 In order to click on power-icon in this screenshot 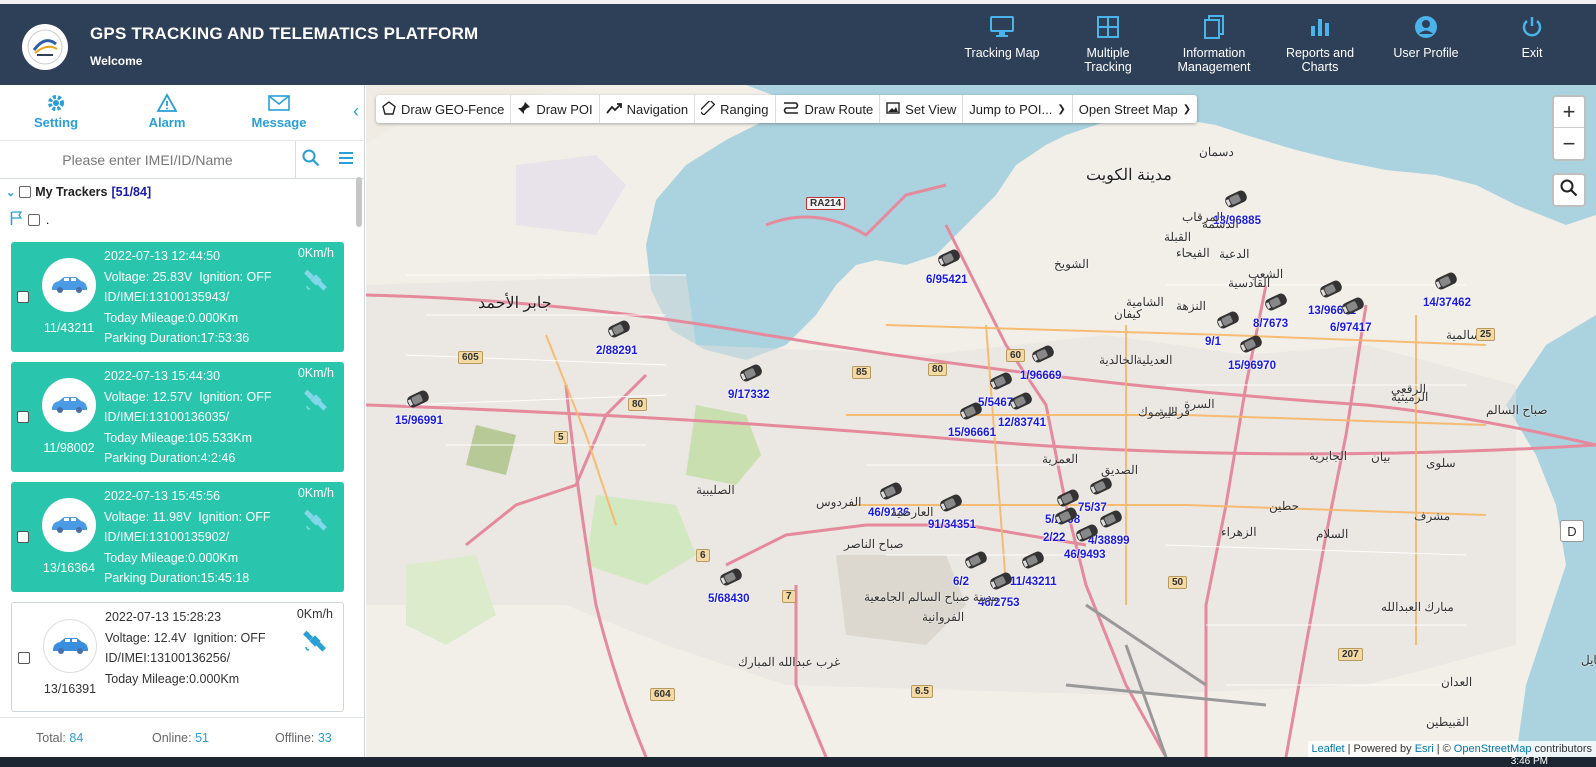, I will do `click(1532, 27)`.